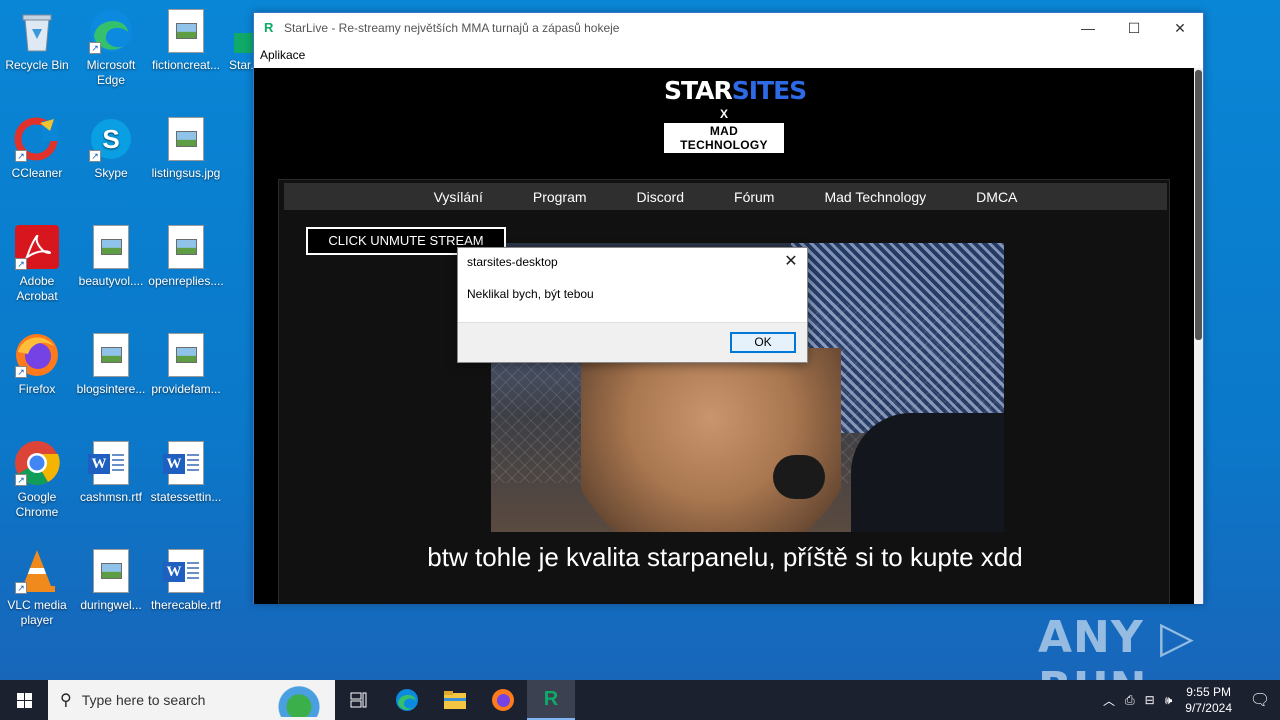  I want to click on desktop-icon-file-therecable: W therecable.rtf, so click(186, 580).